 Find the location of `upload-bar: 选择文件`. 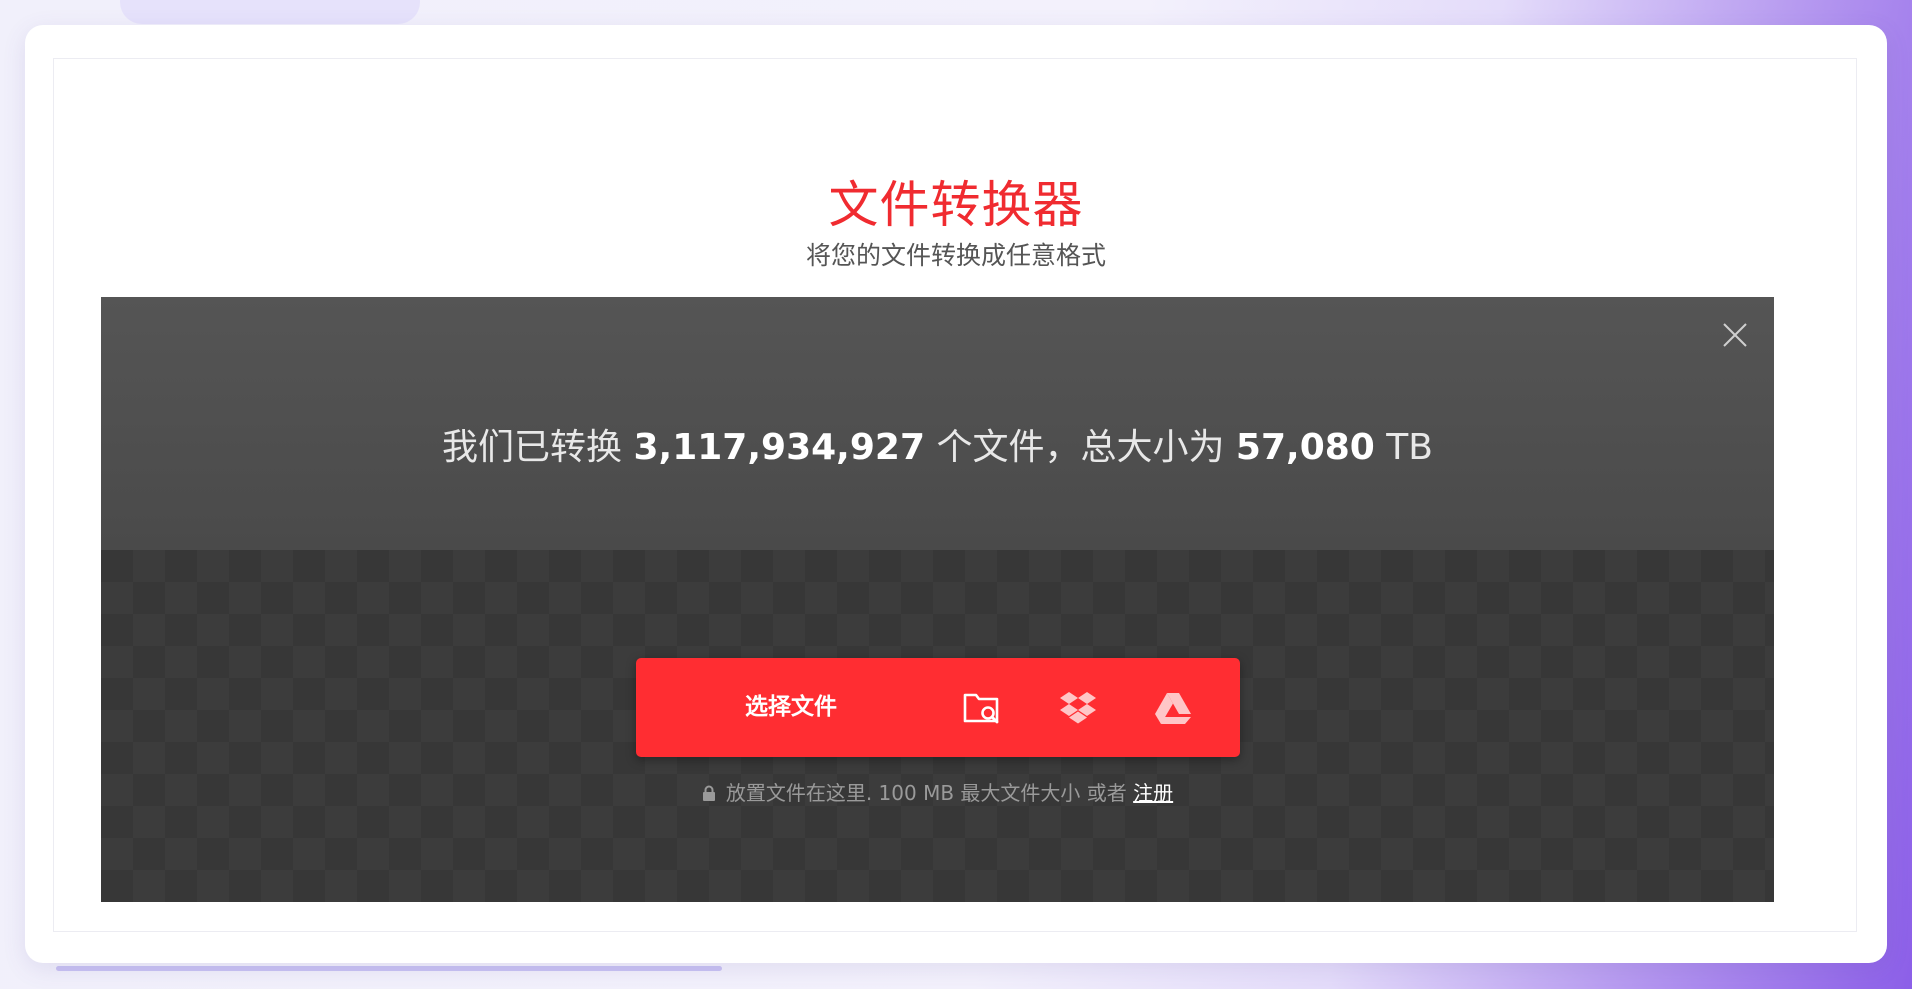

upload-bar: 选择文件 is located at coordinates (938, 707).